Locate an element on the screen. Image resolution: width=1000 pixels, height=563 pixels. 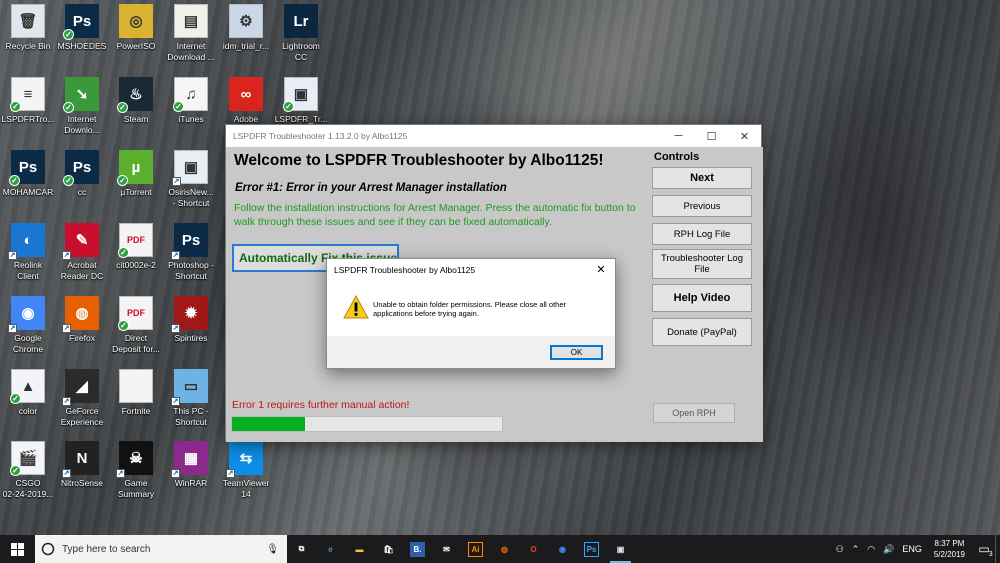
show-hidden-icons-chevron-icon: ⌃ is located at coordinates (856, 549).